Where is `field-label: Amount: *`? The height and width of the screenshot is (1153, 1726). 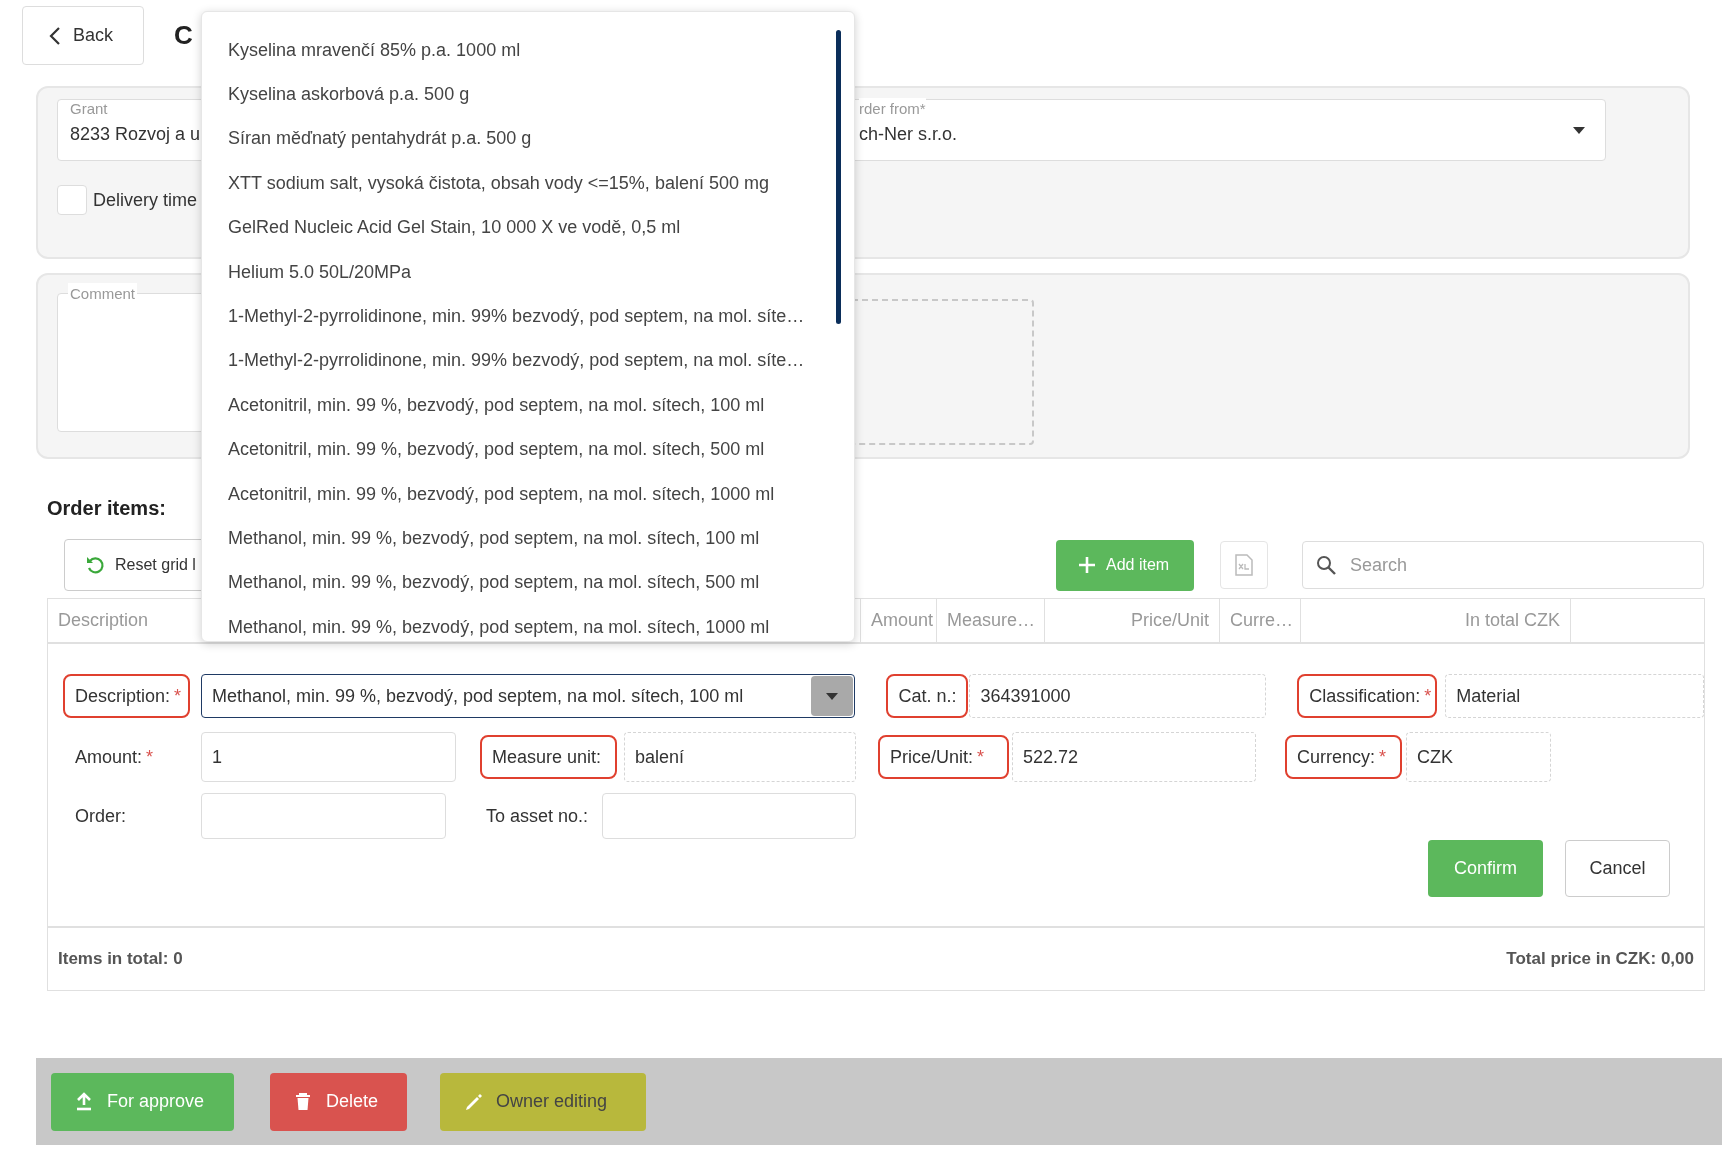
field-label: Amount: * is located at coordinates (114, 757).